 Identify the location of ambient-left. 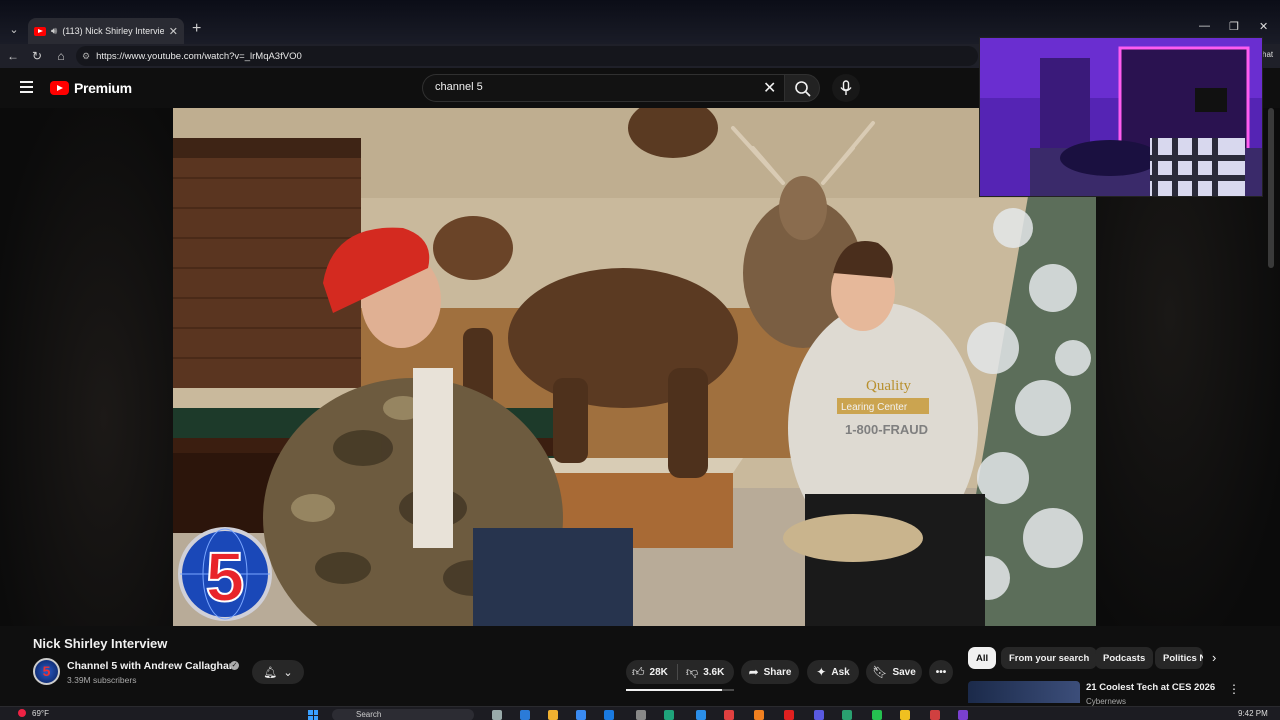
(86, 367).